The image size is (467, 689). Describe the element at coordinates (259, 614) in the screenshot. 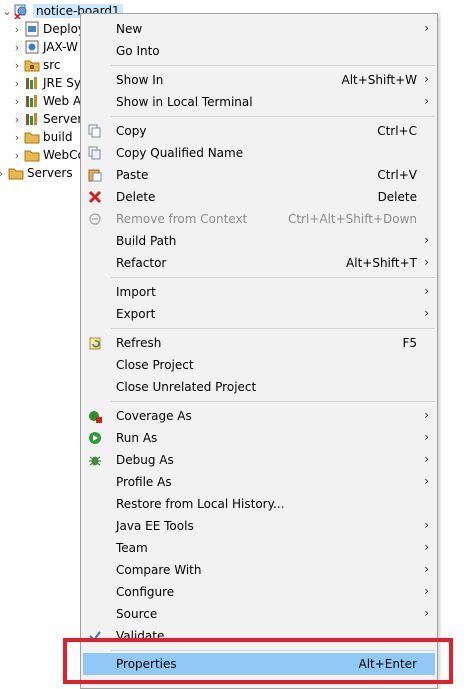

I see `menu-item-source: Source ›` at that location.